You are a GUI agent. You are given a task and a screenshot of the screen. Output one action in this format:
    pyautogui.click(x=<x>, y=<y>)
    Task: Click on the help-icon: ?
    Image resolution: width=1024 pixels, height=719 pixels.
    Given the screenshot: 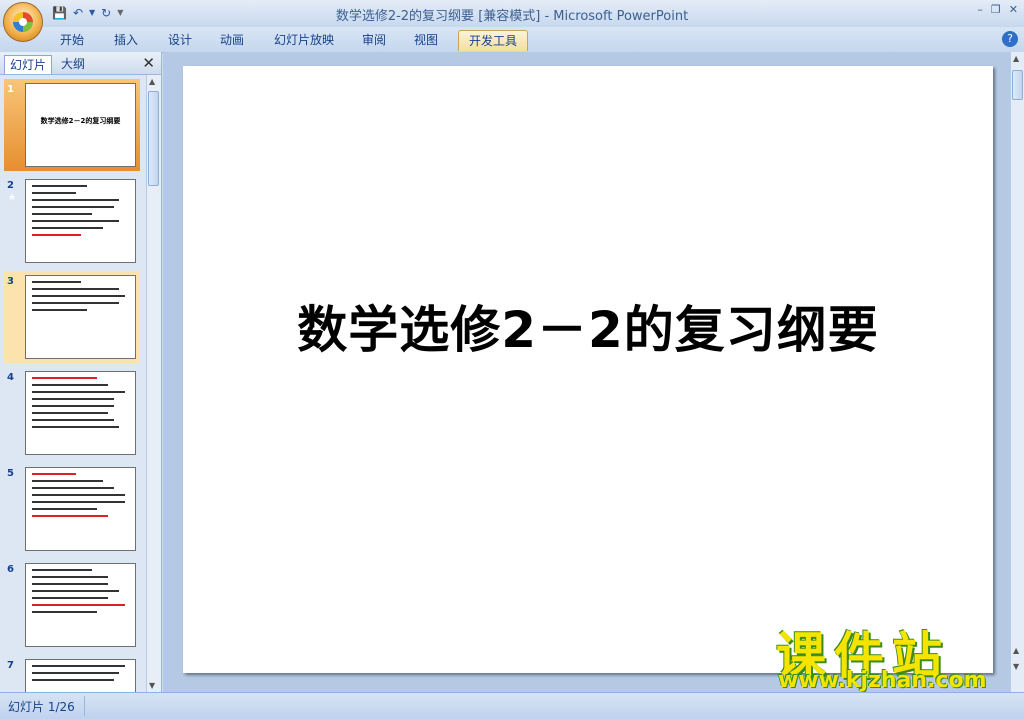 What is the action you would take?
    pyautogui.click(x=1010, y=39)
    